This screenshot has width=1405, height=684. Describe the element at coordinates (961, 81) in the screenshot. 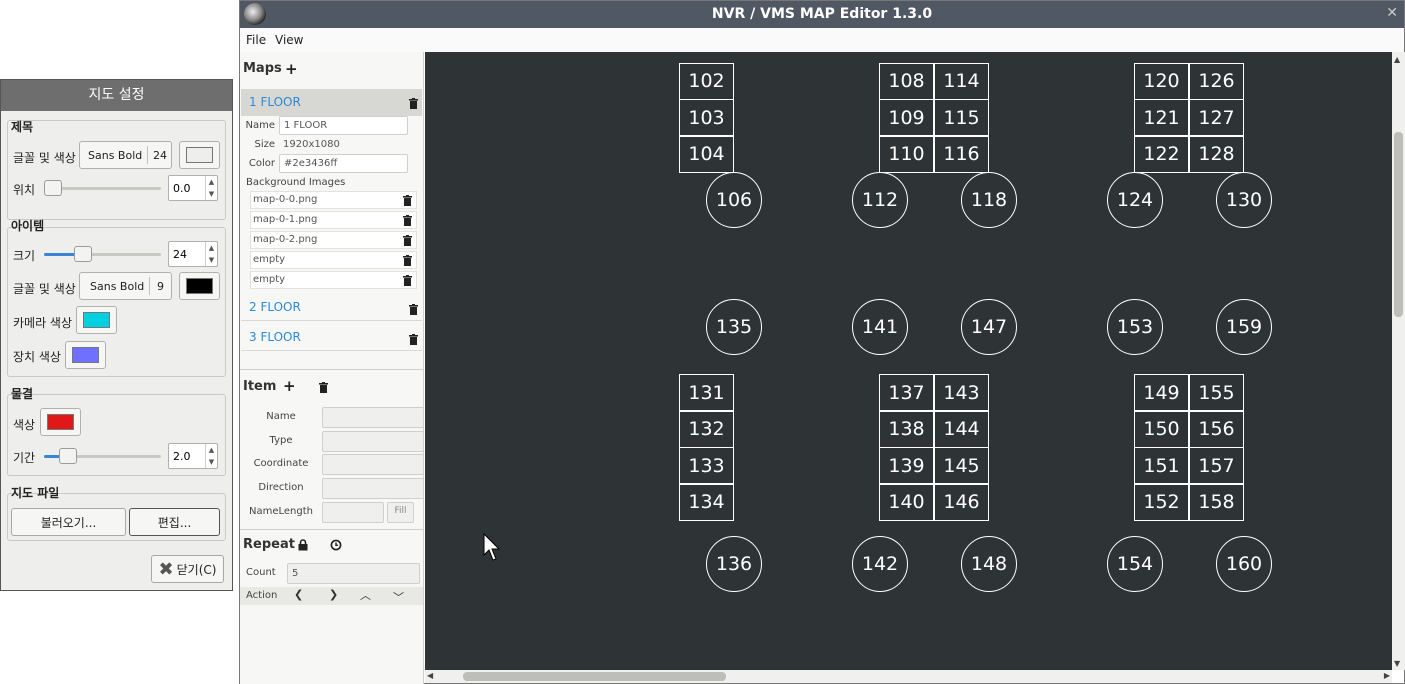

I see `camera-rect-item: 114` at that location.